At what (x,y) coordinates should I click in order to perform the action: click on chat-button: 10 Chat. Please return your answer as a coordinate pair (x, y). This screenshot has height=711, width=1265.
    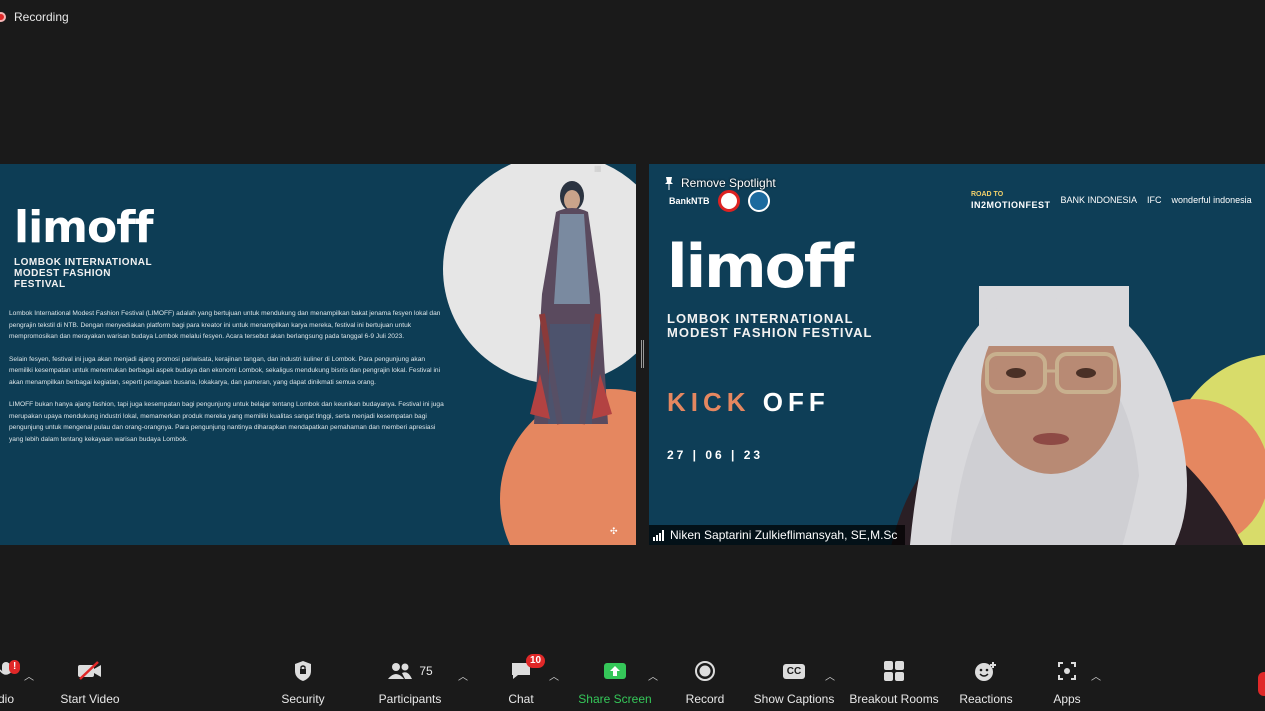
    Looking at the image, I should click on (525, 680).